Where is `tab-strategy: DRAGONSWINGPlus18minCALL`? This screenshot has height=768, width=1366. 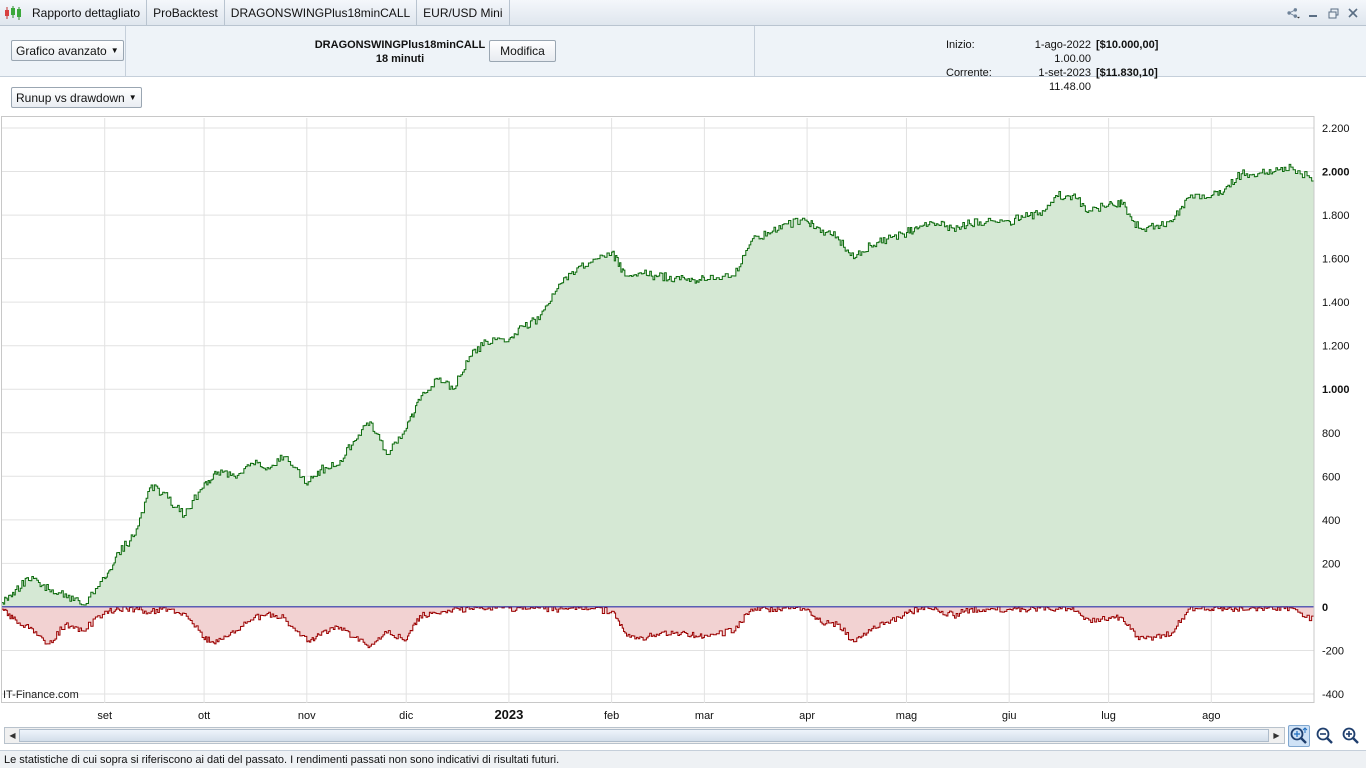
tab-strategy: DRAGONSWINGPlus18minCALL is located at coordinates (321, 13).